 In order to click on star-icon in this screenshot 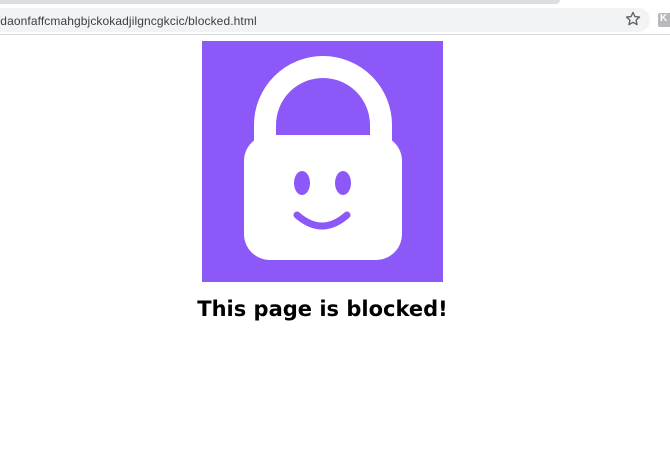, I will do `click(633, 19)`.